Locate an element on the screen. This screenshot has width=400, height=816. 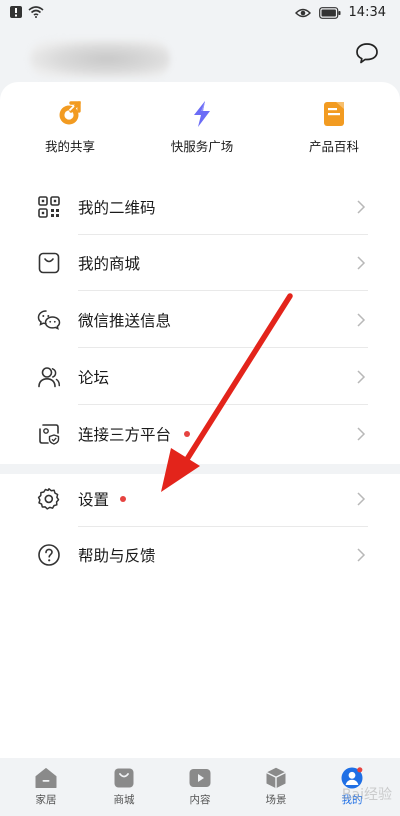
lightning-icon is located at coordinates (202, 114).